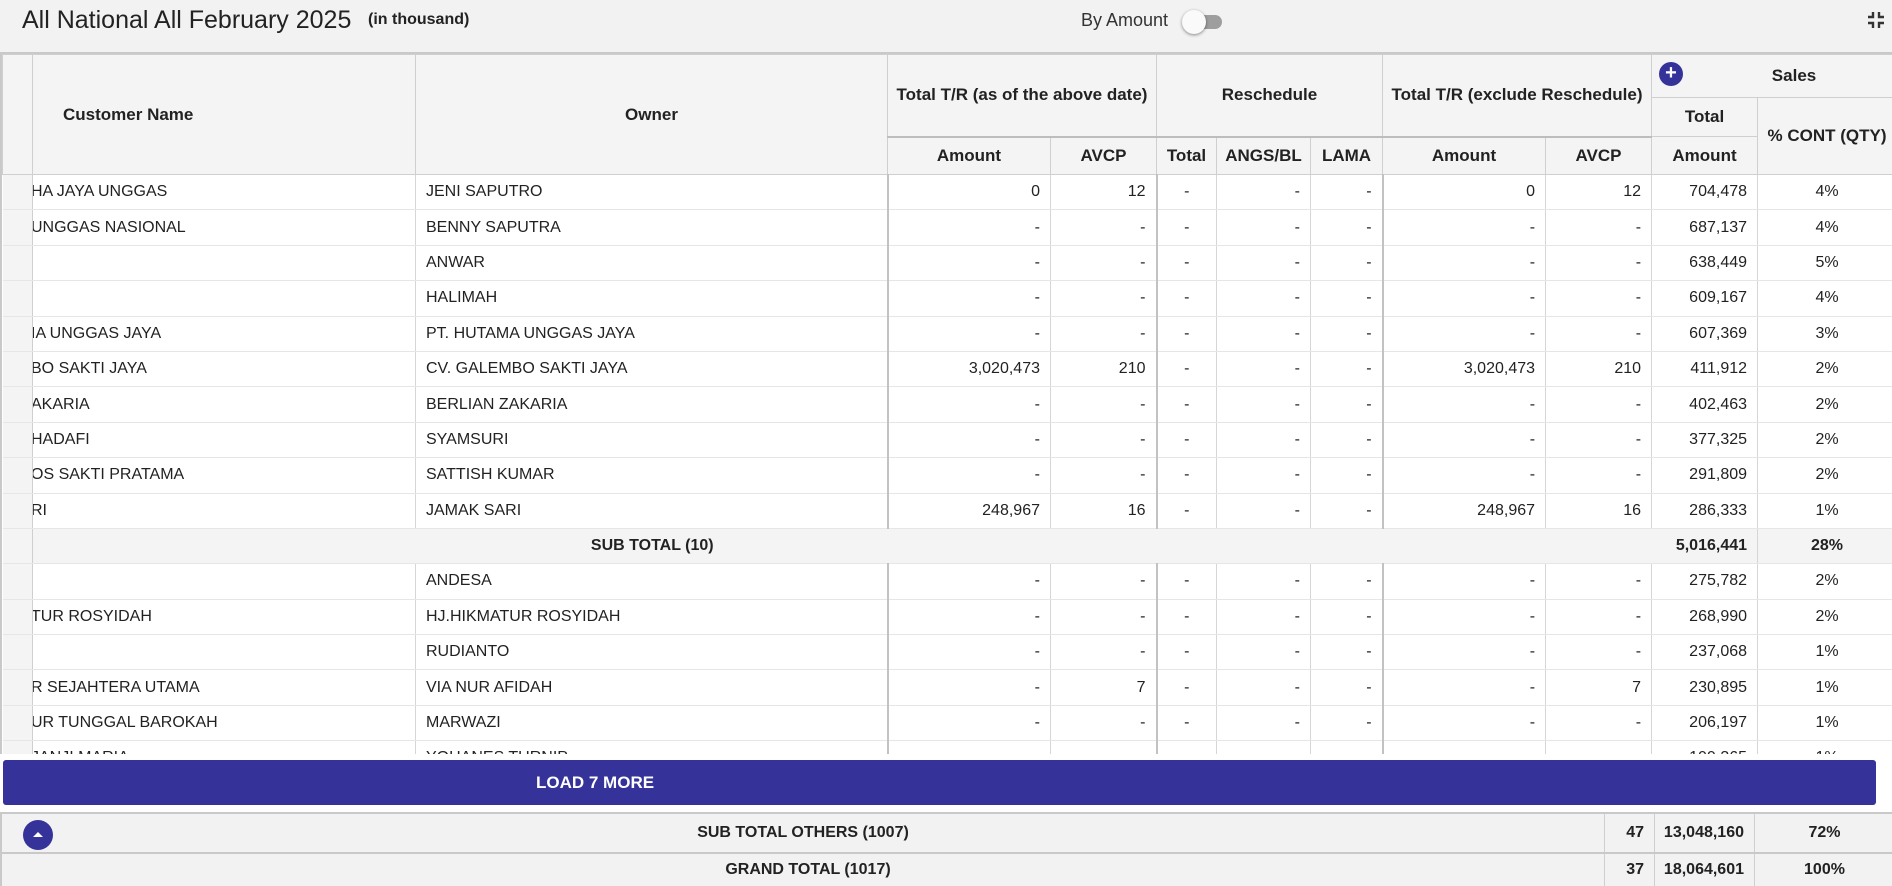  Describe the element at coordinates (947, 581) in the screenshot. I see `table-row: ANDESA - - - - - - -275,782 2%` at that location.